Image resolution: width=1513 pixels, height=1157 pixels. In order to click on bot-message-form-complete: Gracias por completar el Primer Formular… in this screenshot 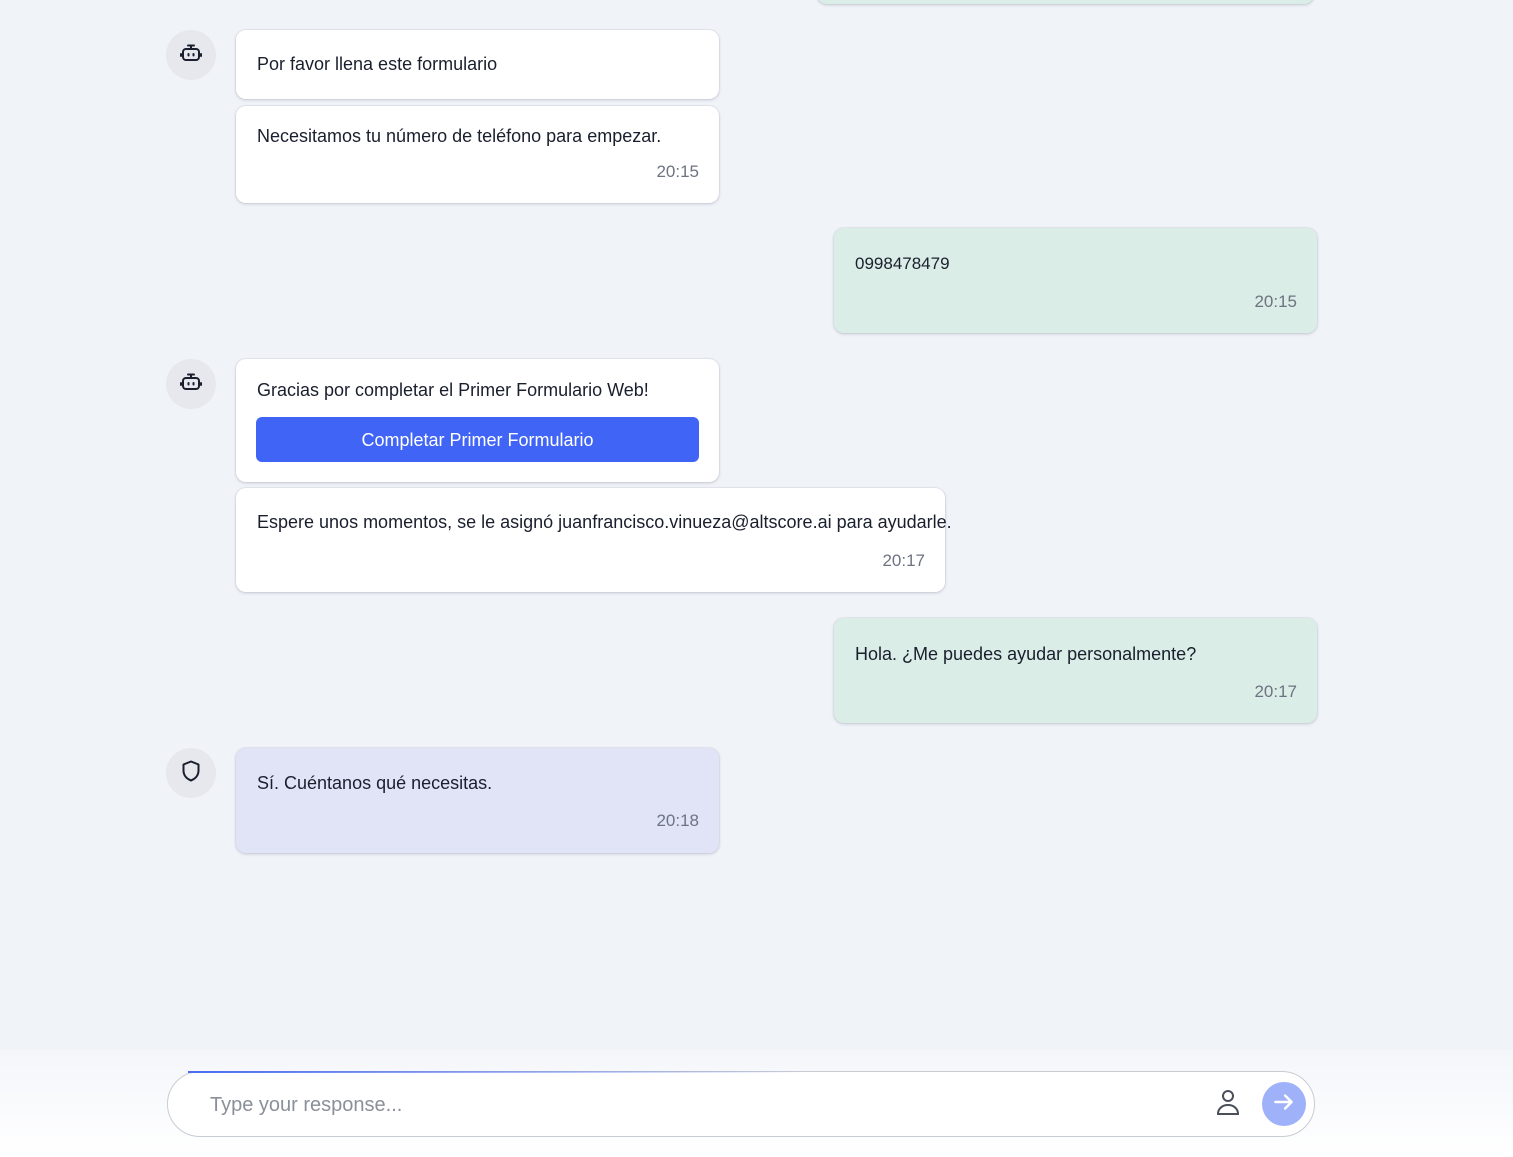, I will do `click(477, 420)`.